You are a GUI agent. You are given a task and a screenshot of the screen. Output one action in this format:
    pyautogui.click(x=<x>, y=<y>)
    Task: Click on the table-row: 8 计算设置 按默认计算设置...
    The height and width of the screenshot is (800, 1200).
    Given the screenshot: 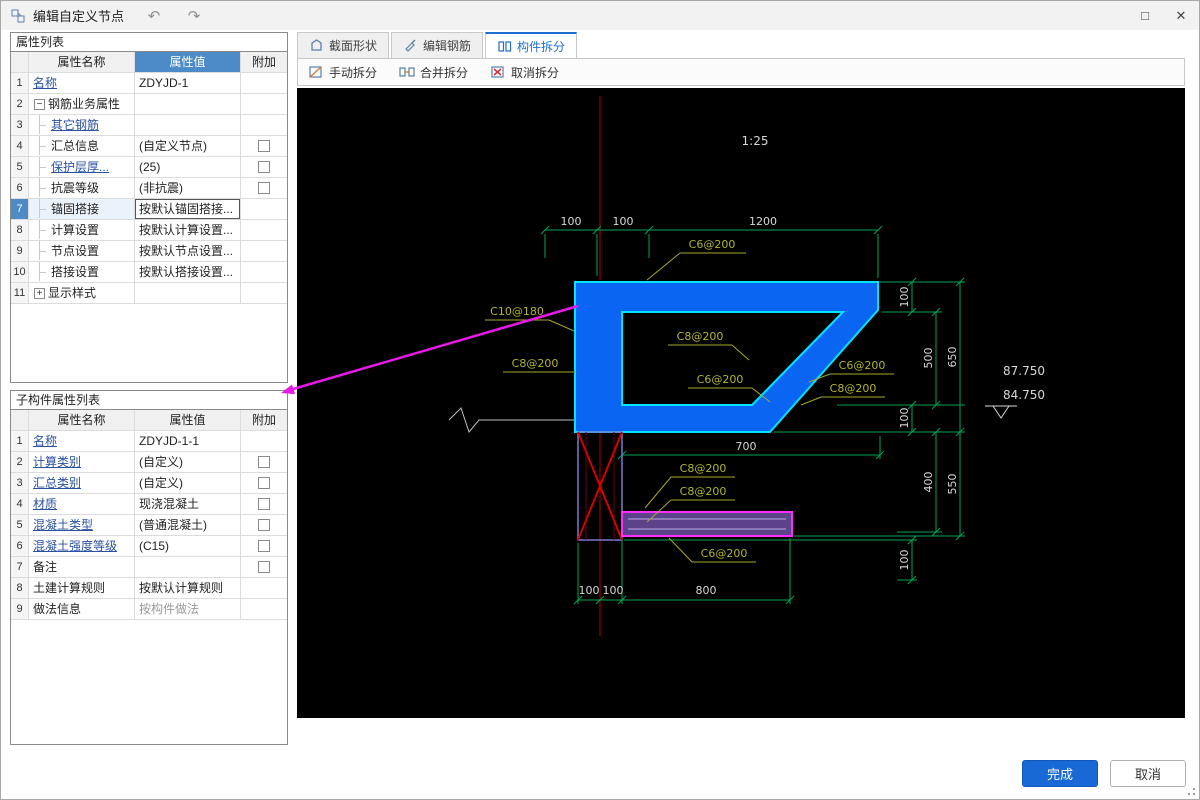 What is the action you would take?
    pyautogui.click(x=149, y=230)
    